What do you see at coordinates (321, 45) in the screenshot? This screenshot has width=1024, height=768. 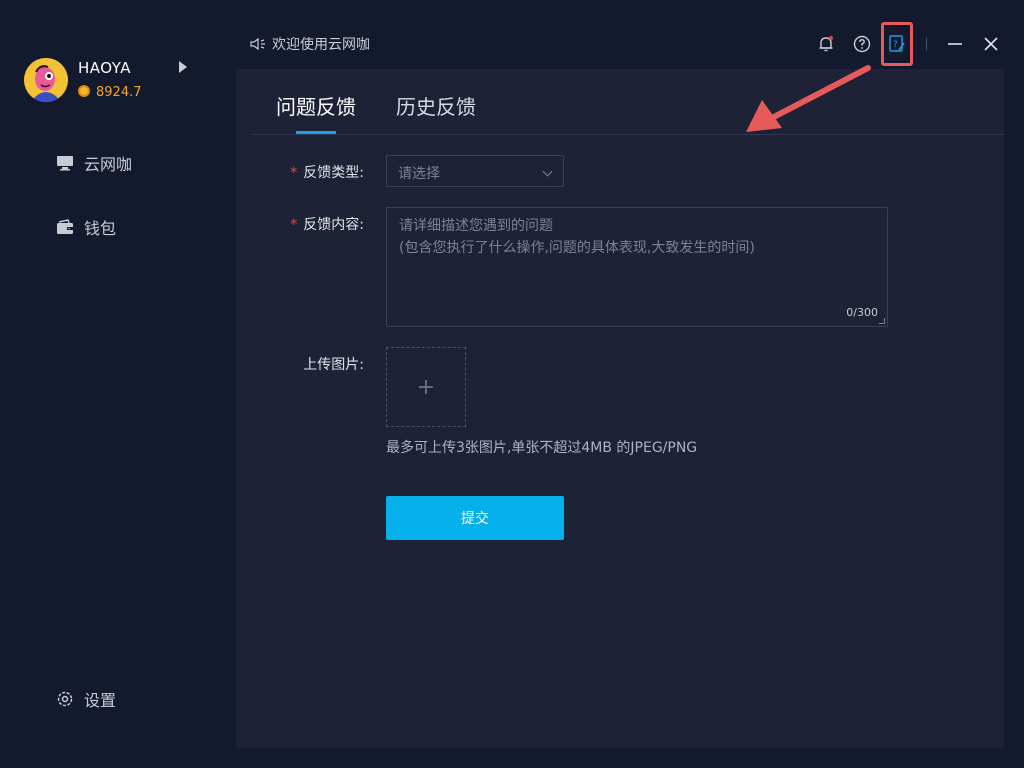 I see `welcome-text: 欢迎使用云网咖` at bounding box center [321, 45].